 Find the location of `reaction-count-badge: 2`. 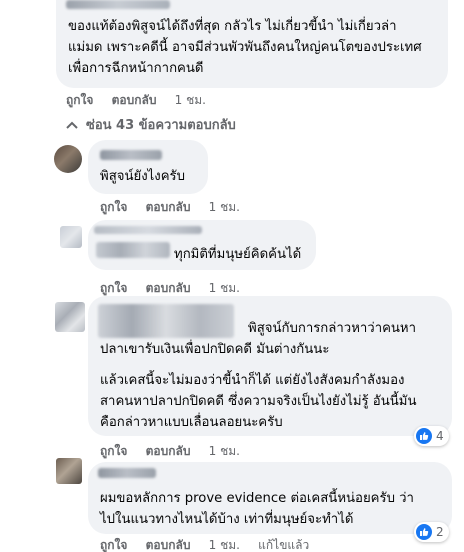

reaction-count-badge: 2 is located at coordinates (431, 532).